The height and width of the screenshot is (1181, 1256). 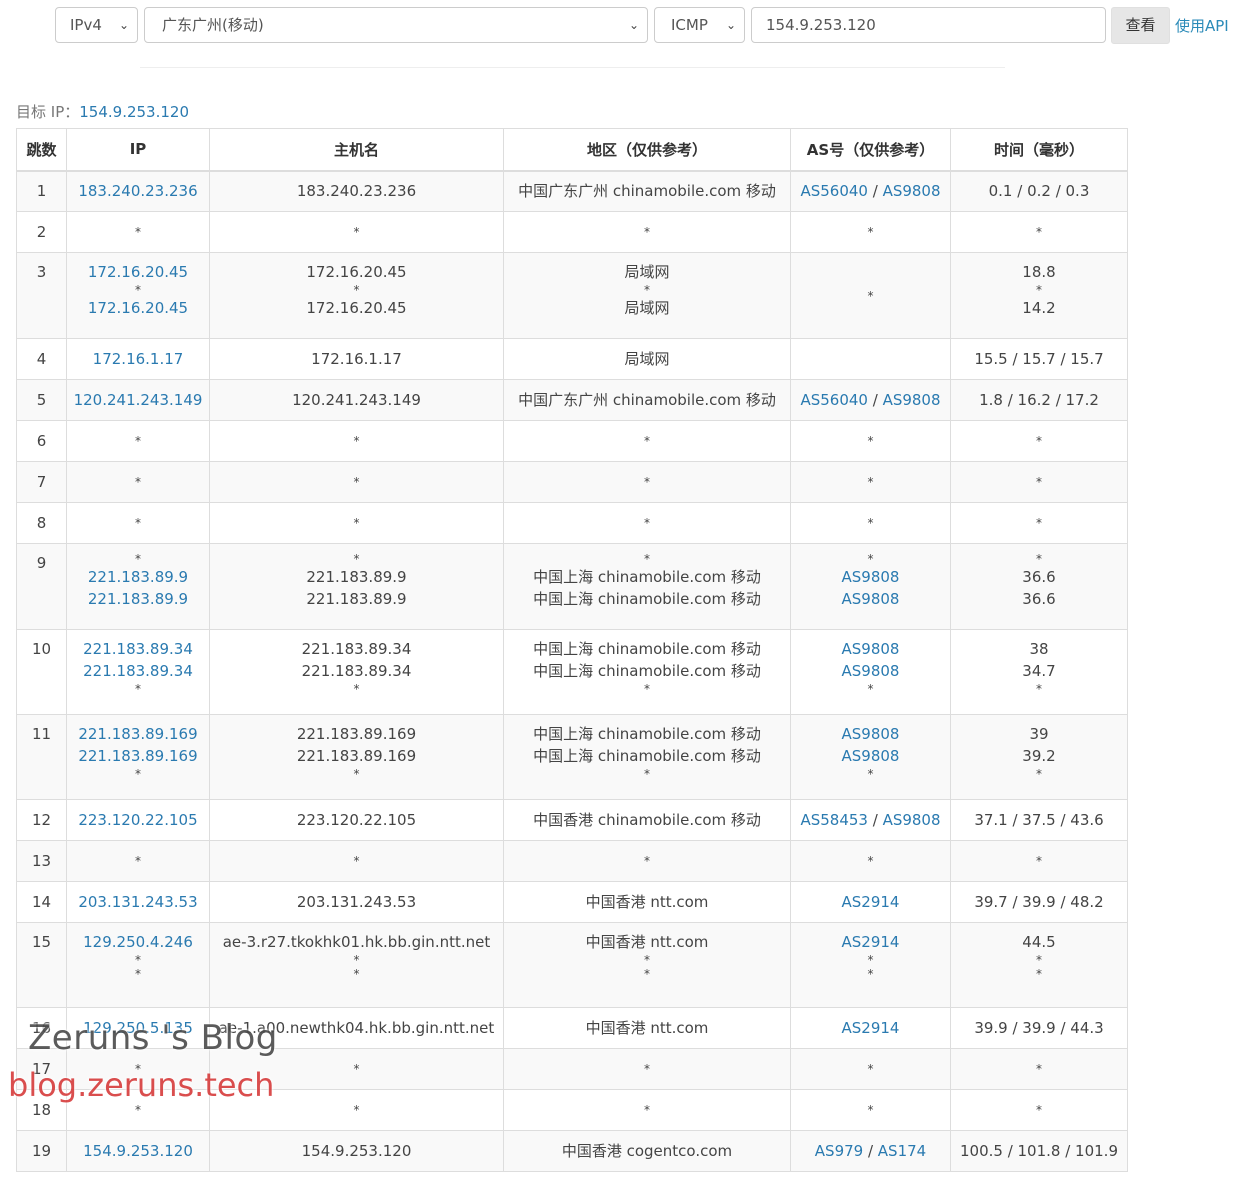 What do you see at coordinates (138, 942) in the screenshot?
I see `ip-link: 129.250.4.246` at bounding box center [138, 942].